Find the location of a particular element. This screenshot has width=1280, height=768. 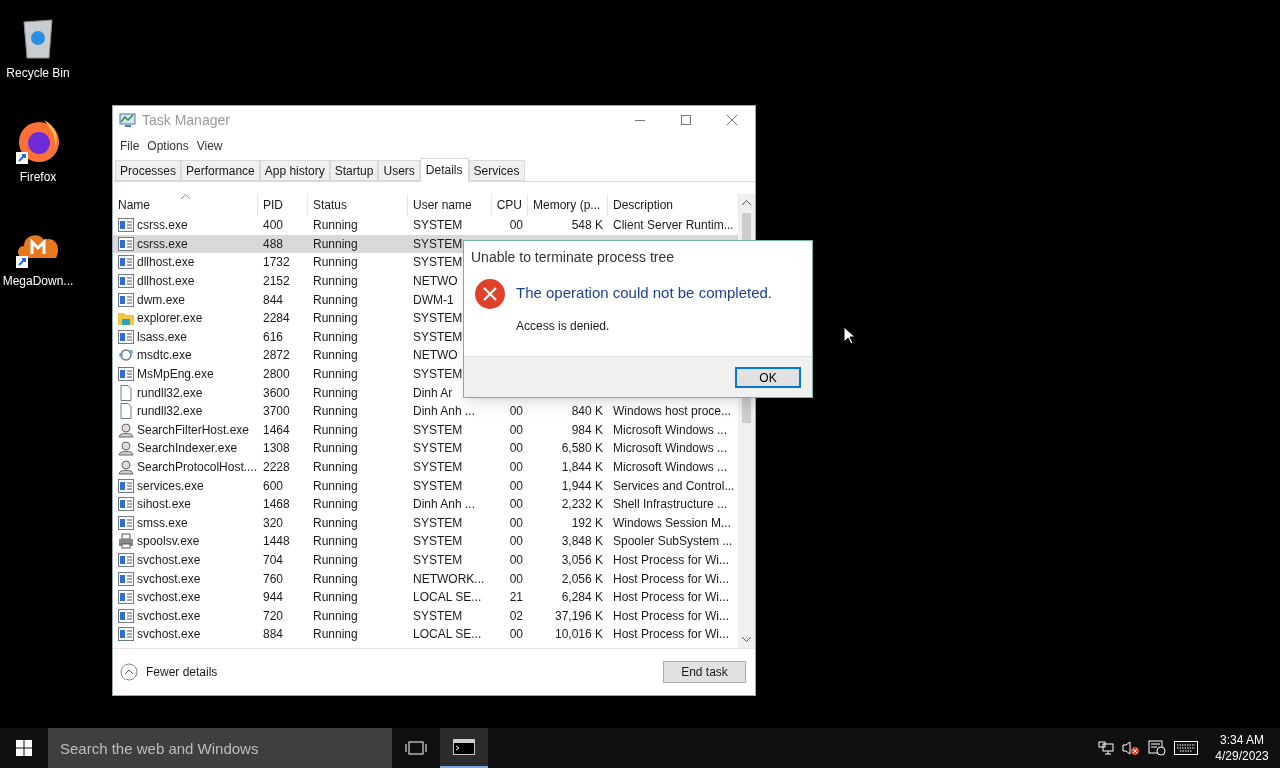

notification-icon is located at coordinates (1157, 748).